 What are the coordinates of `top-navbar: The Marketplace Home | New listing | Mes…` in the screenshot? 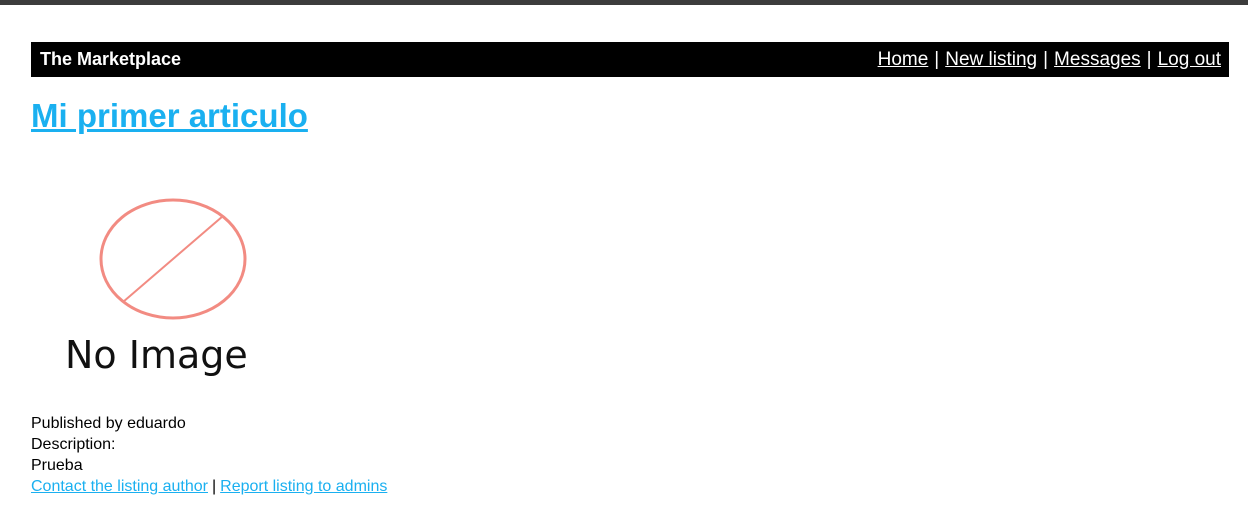 It's located at (630, 59).